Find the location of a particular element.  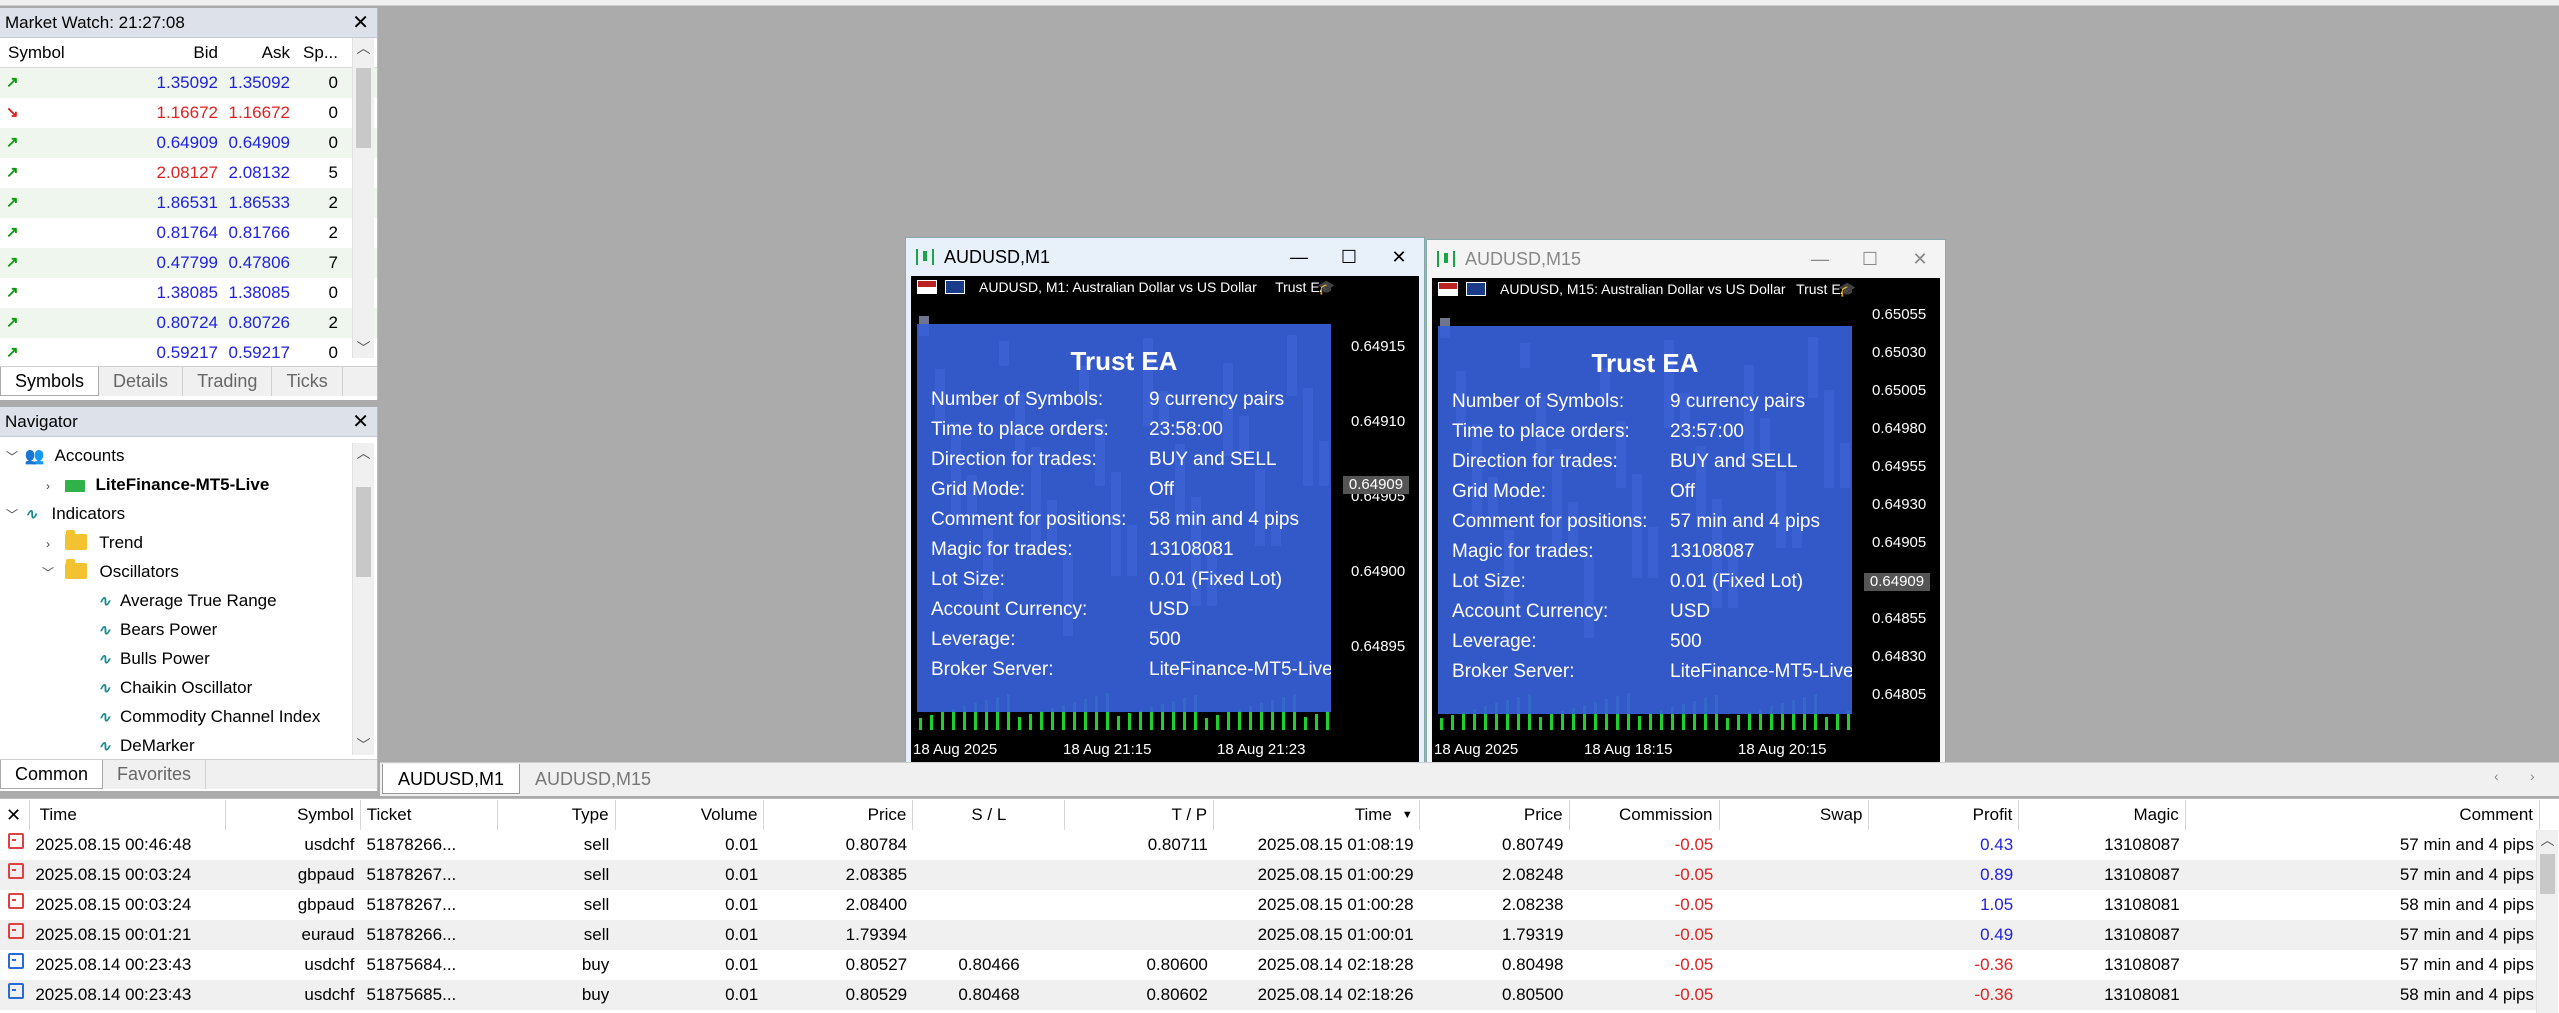

history-col-t-p: T / P is located at coordinates (1140, 815).